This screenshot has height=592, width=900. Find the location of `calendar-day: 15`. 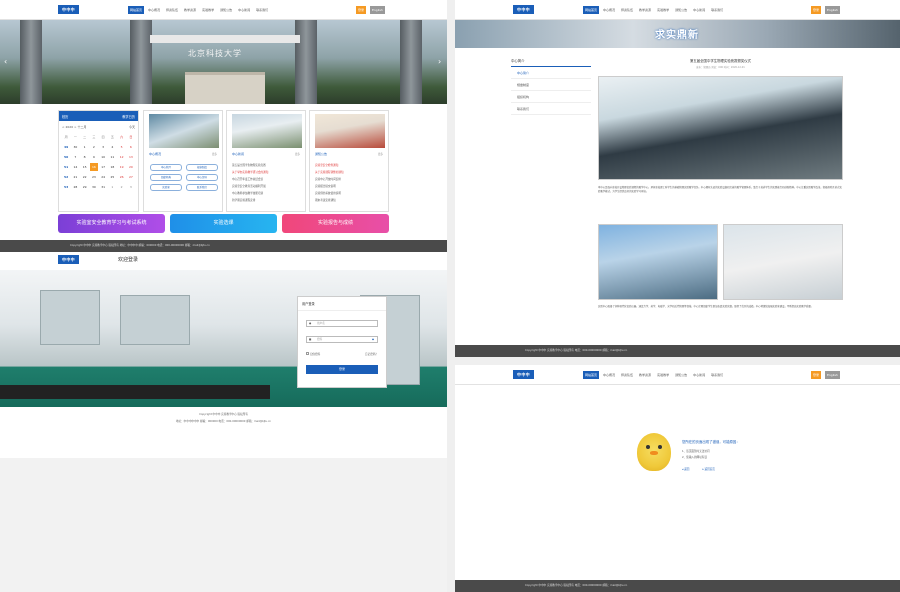

calendar-day: 15 is located at coordinates (85, 167).